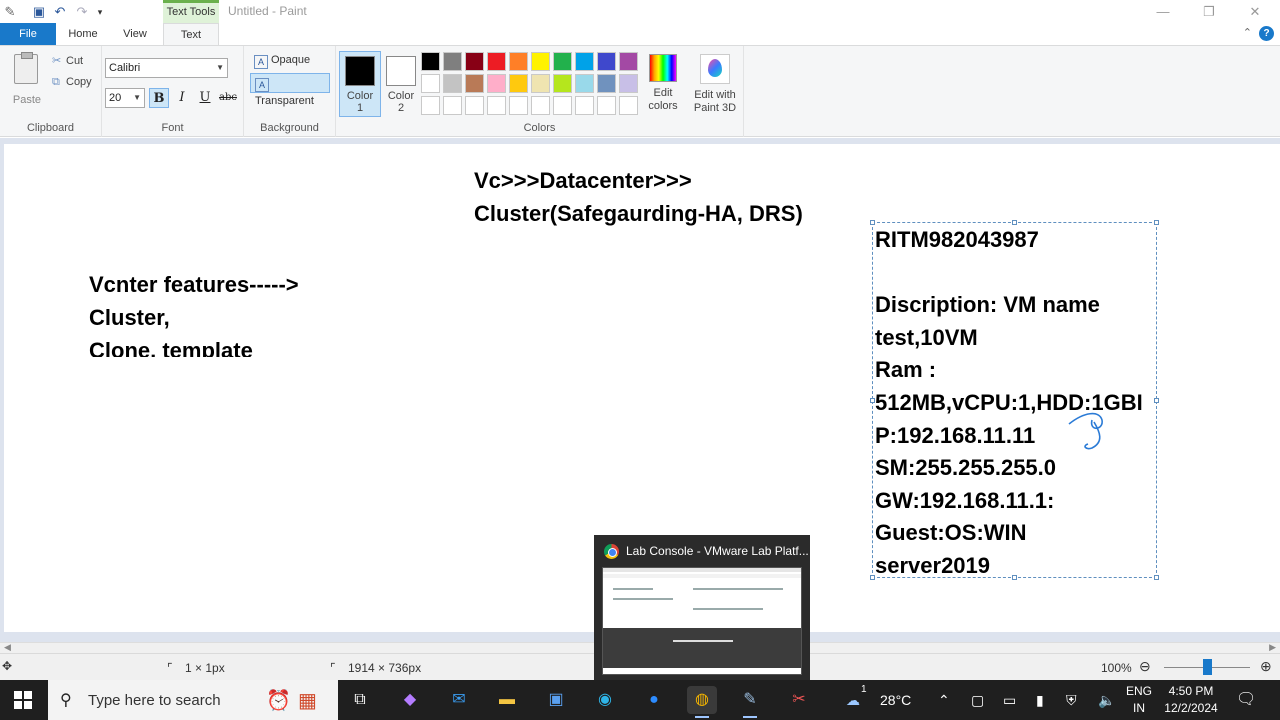 The height and width of the screenshot is (720, 1280). I want to click on zoom-in-icon: ⊕, so click(1266, 666).